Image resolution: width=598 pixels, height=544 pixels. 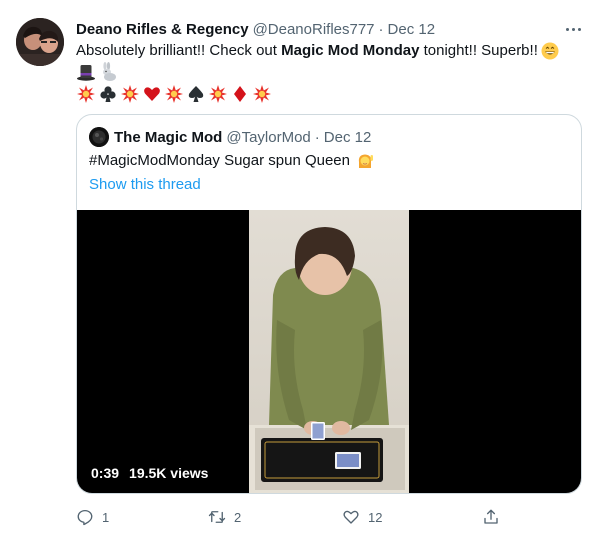 I want to click on quoted-avatar, so click(x=99, y=137).